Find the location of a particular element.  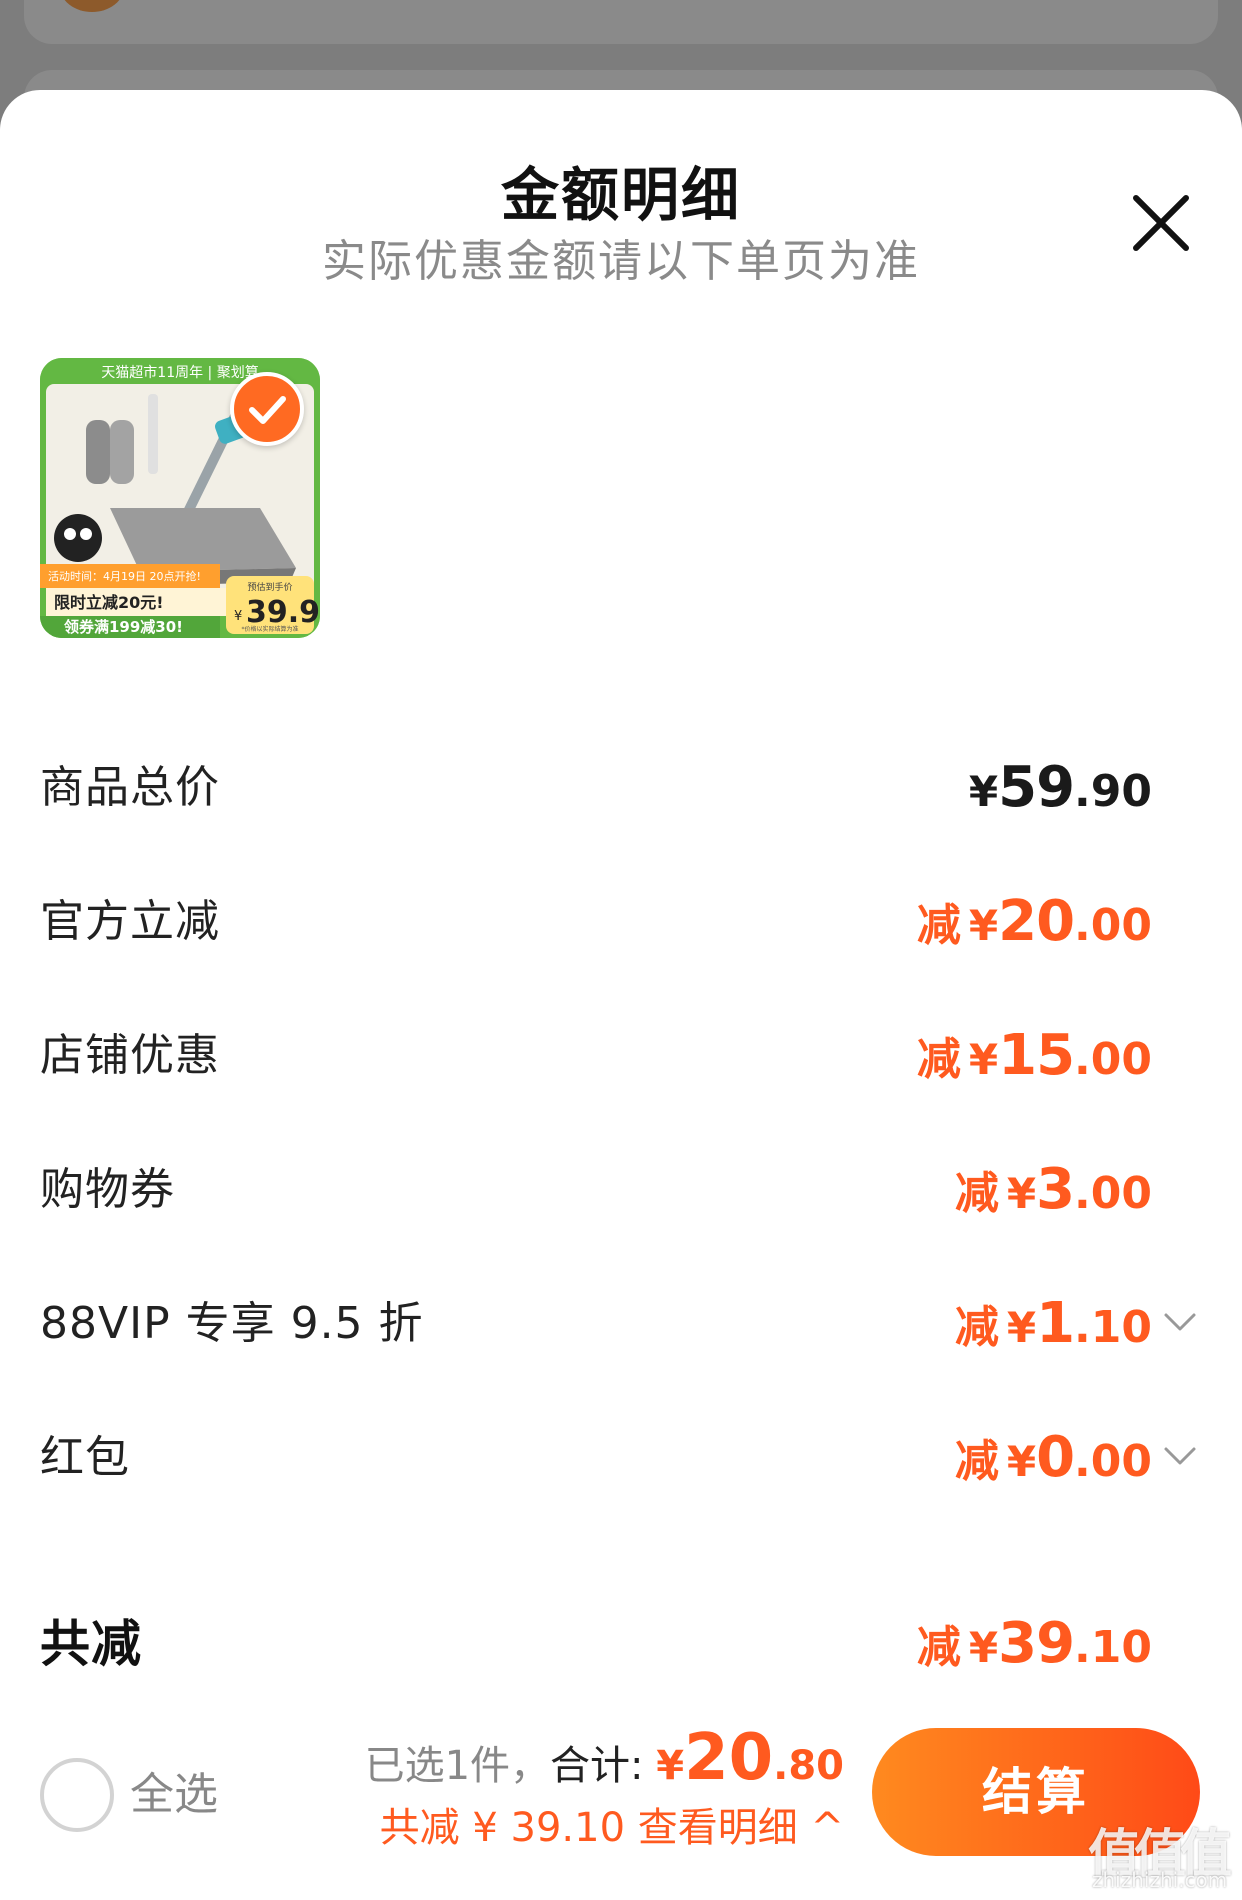

total-decimal: .80 is located at coordinates (808, 1766).